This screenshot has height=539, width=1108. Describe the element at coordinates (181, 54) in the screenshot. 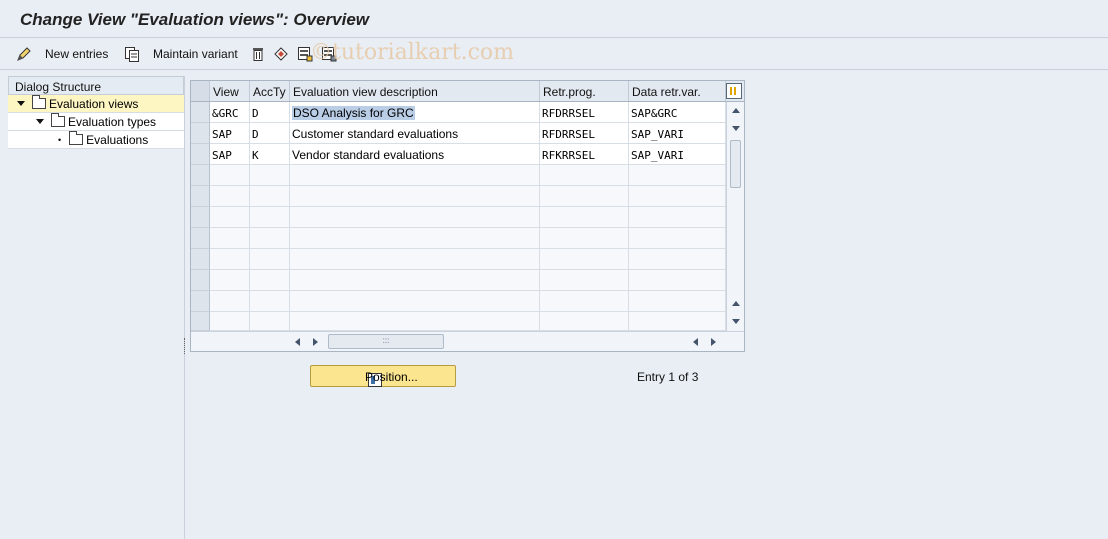

I see `maintain-variant-button: Maintain variant` at that location.